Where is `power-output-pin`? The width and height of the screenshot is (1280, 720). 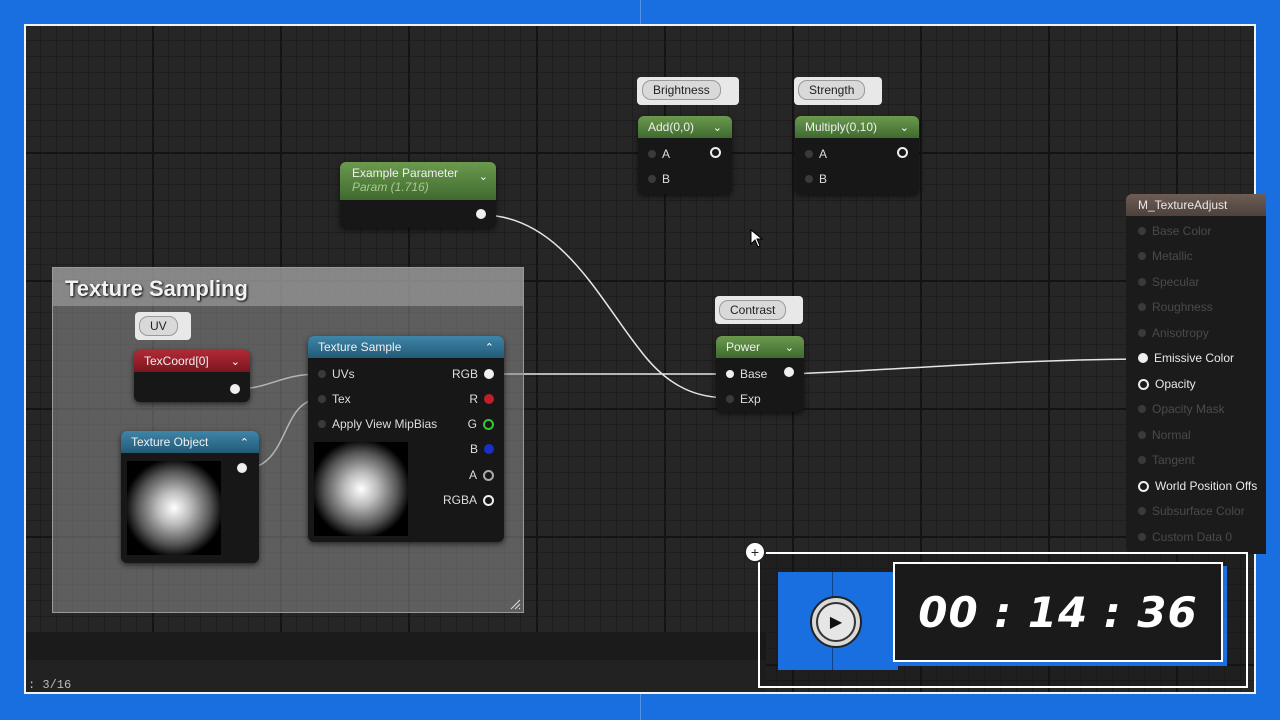
power-output-pin is located at coordinates (789, 372).